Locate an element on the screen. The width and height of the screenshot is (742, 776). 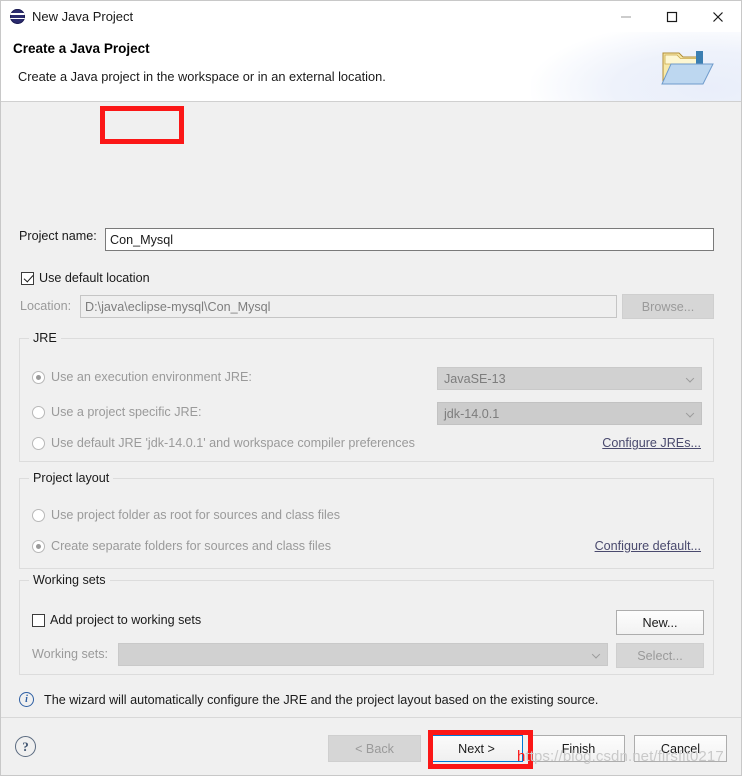
location-input: D:\java\eclipse-mysql\Con_Mysql is located at coordinates (348, 306).